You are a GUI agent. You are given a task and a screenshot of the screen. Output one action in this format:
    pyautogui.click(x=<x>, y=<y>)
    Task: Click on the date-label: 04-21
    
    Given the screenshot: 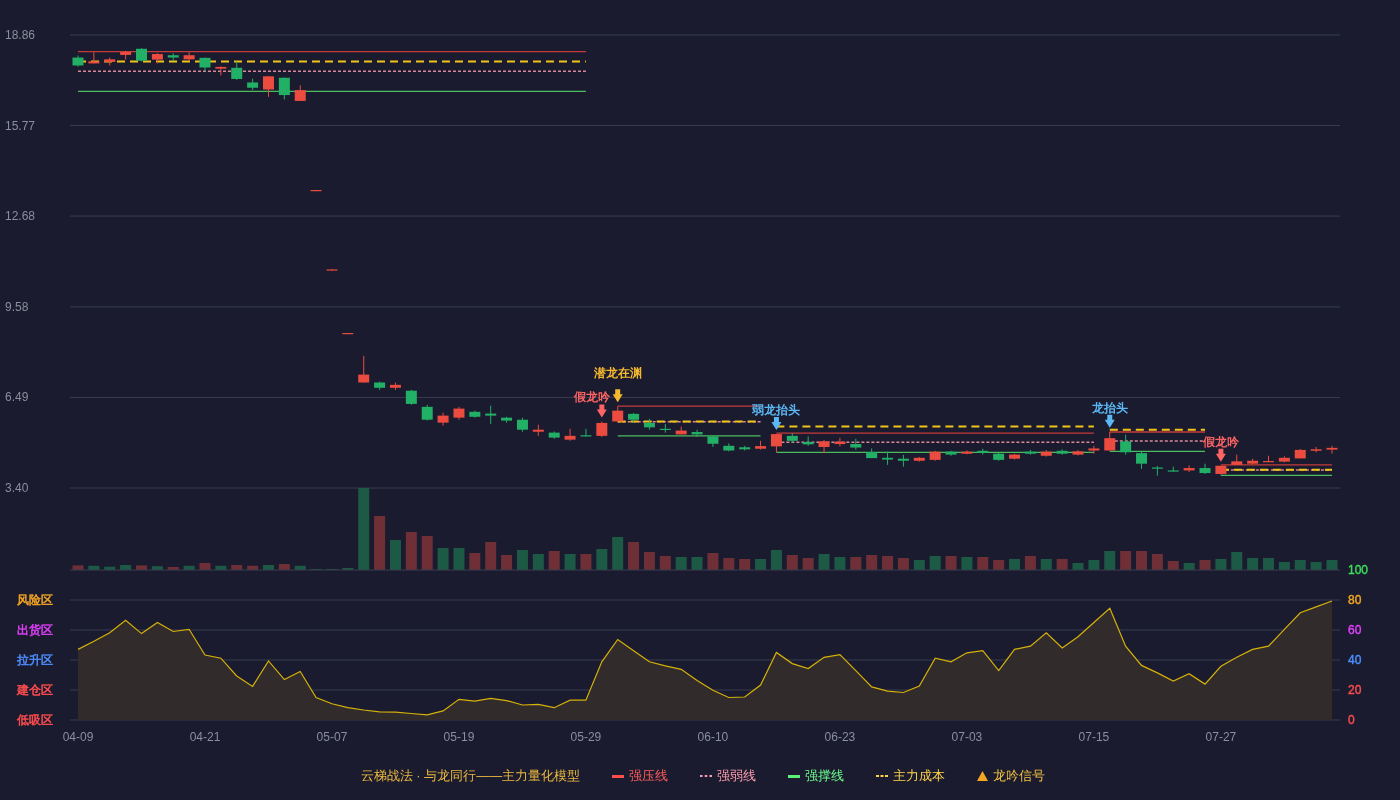 What is the action you would take?
    pyautogui.click(x=205, y=737)
    